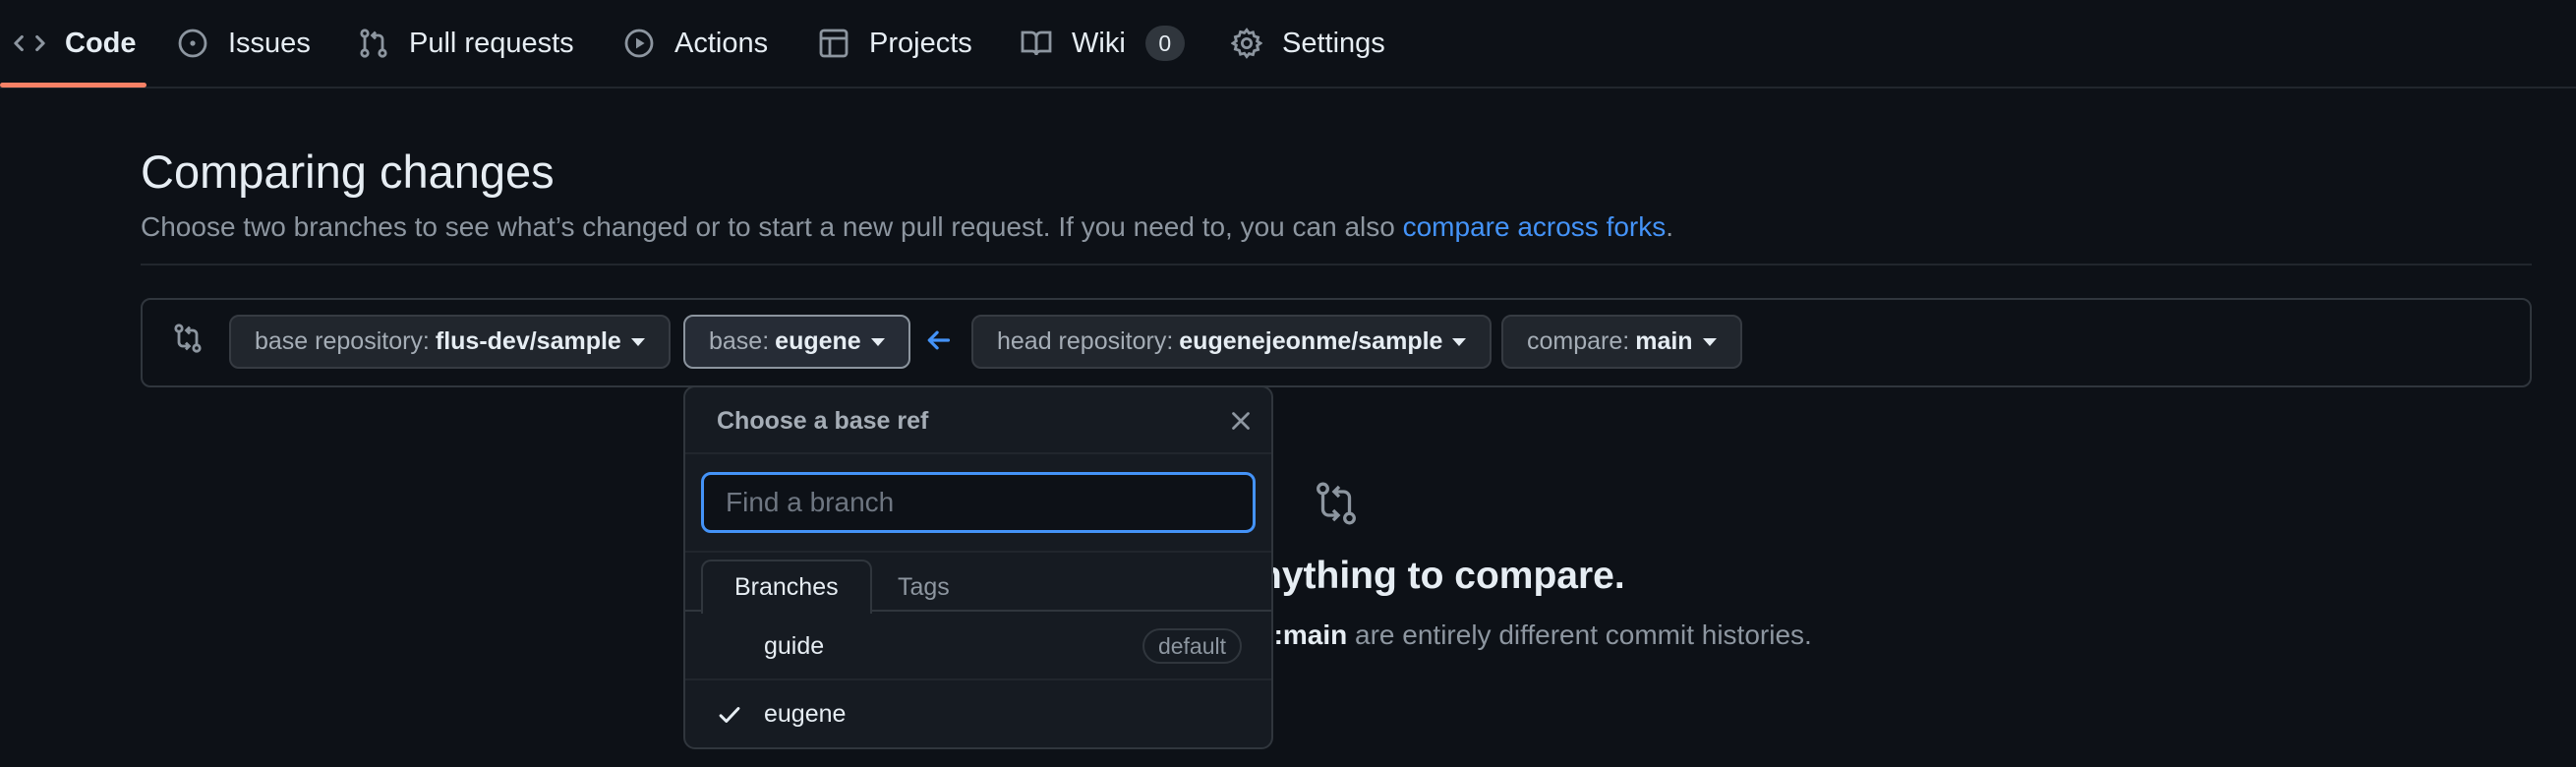  What do you see at coordinates (1036, 43) in the screenshot?
I see `book-icon` at bounding box center [1036, 43].